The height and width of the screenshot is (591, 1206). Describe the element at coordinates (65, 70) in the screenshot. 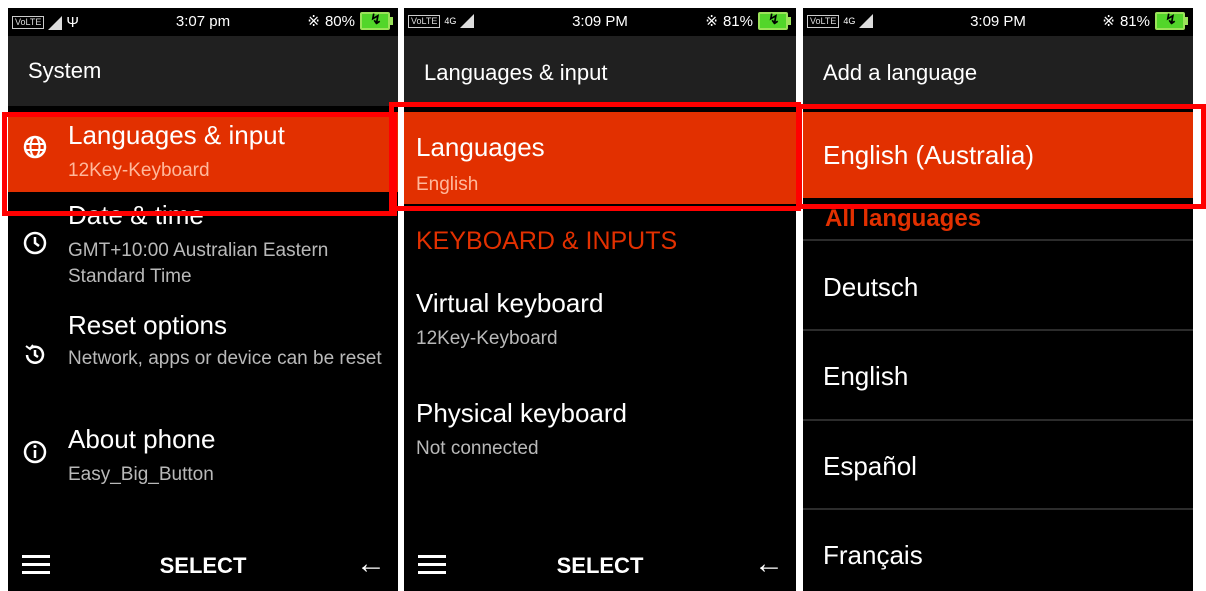

I see `page-title: System` at that location.